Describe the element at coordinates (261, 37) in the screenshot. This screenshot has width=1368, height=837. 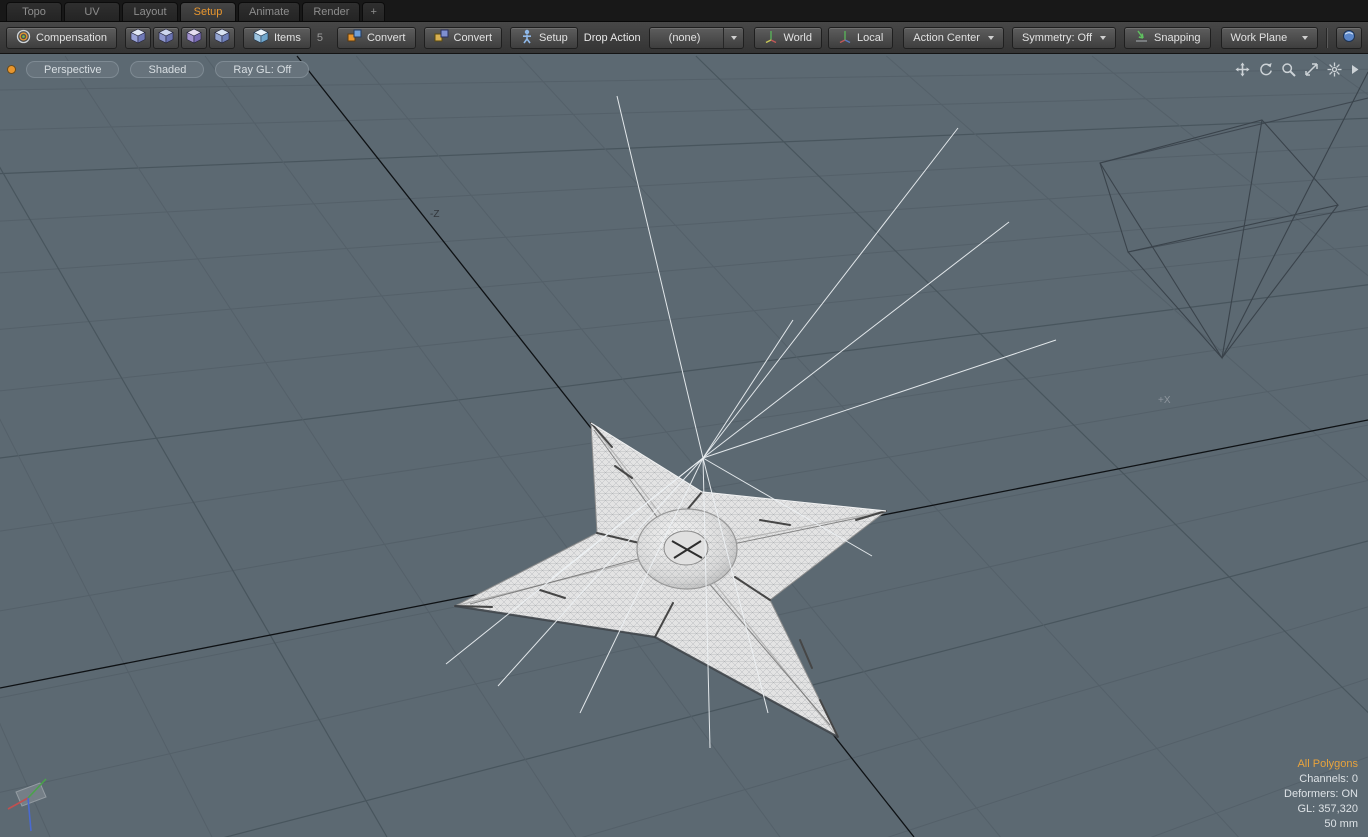
I see `items-cube-icon` at that location.